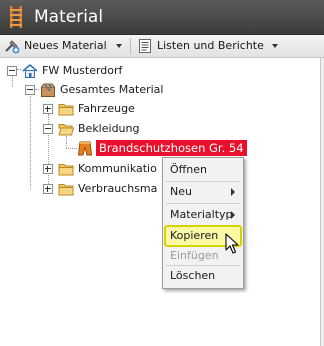 This screenshot has height=346, width=324. What do you see at coordinates (194, 255) in the screenshot?
I see `menu-item-label: Einfügen` at bounding box center [194, 255].